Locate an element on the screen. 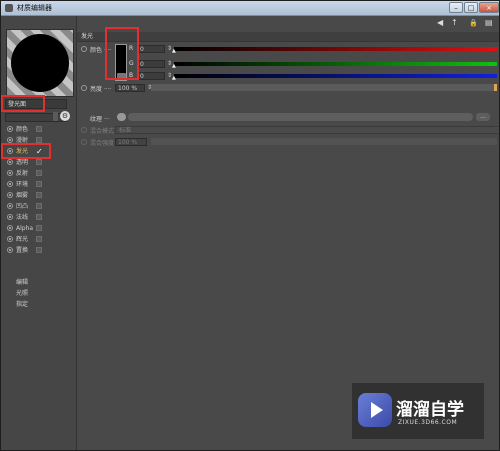  menu-icon: ▤ is located at coordinates (489, 23).